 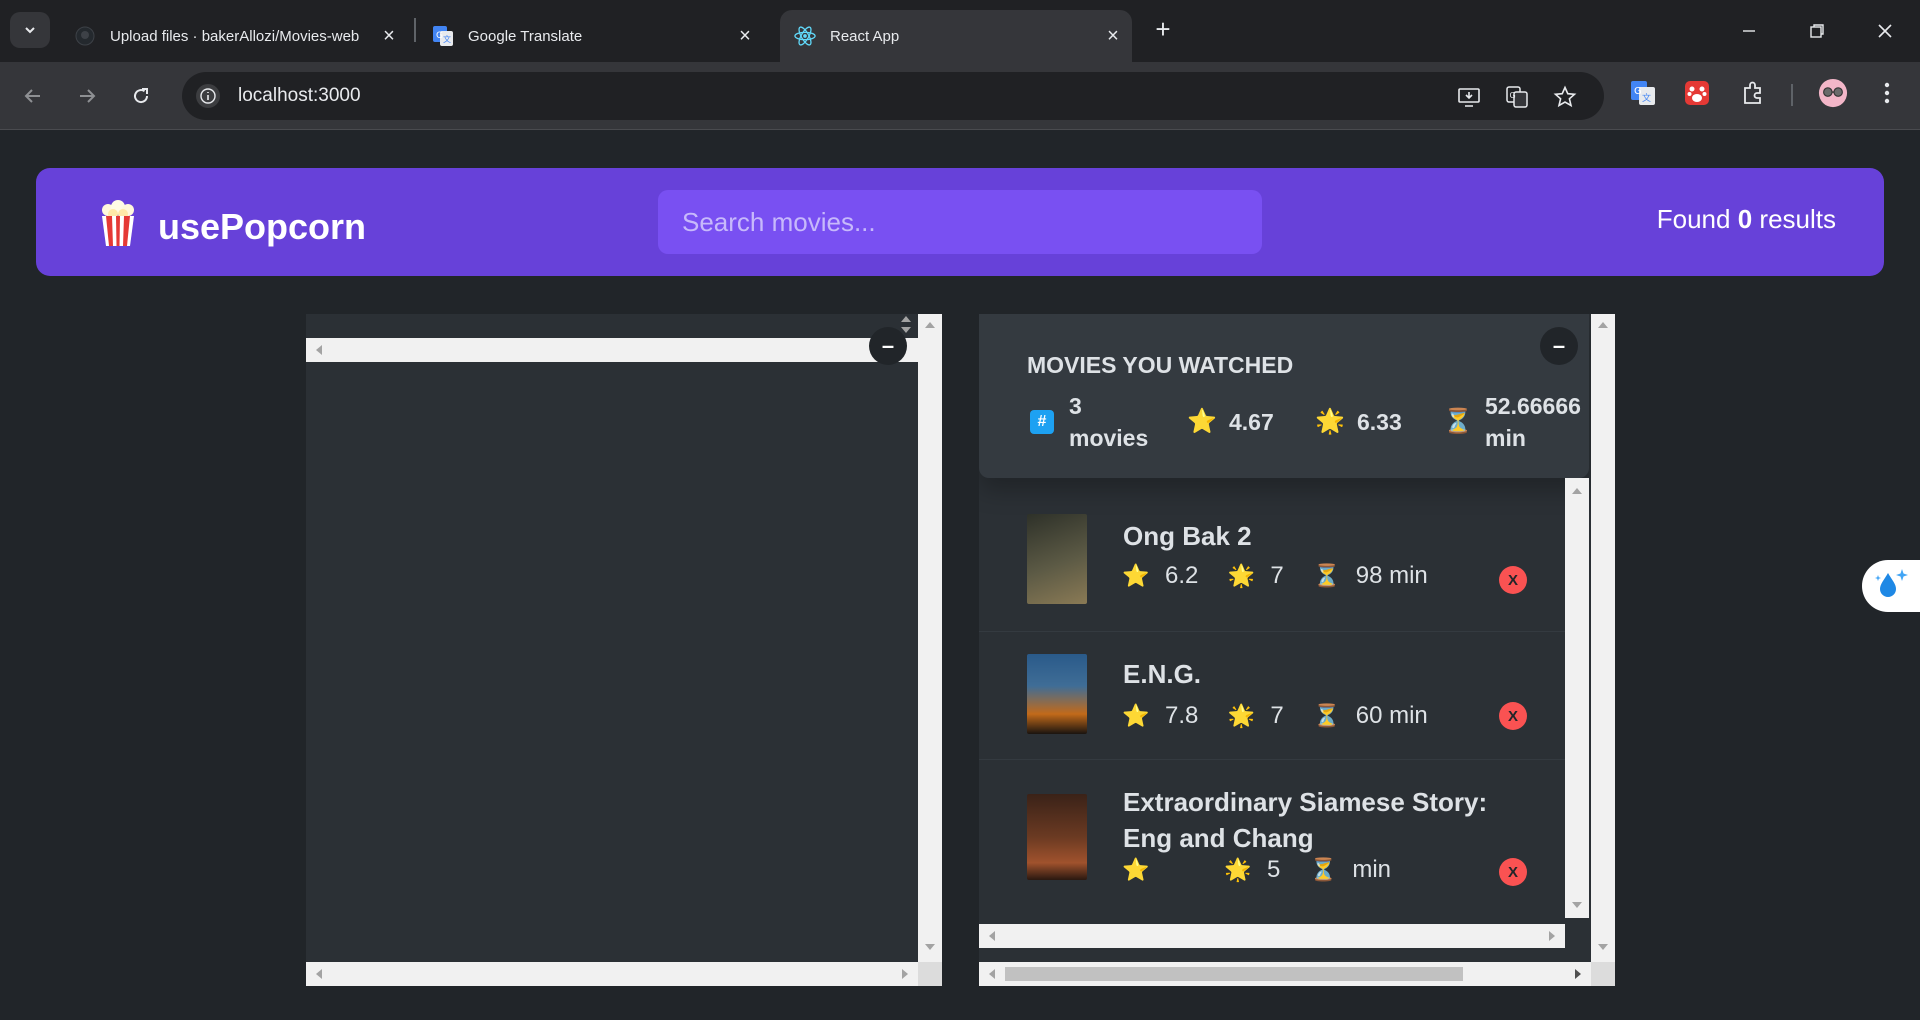 I want to click on tab-upload-files: Upload files · bakerAllozi/Movies-web ×, so click(x=240, y=36).